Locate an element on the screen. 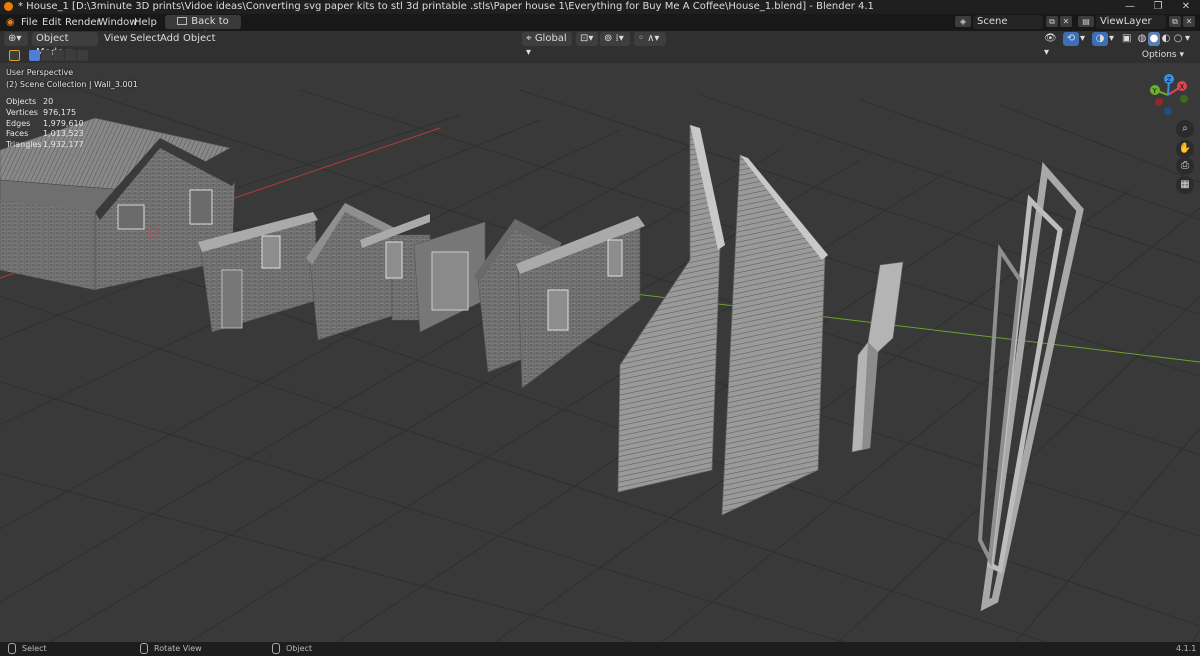 Image resolution: width=1200 pixels, height=656 pixels. screen-icon is located at coordinates (182, 21).